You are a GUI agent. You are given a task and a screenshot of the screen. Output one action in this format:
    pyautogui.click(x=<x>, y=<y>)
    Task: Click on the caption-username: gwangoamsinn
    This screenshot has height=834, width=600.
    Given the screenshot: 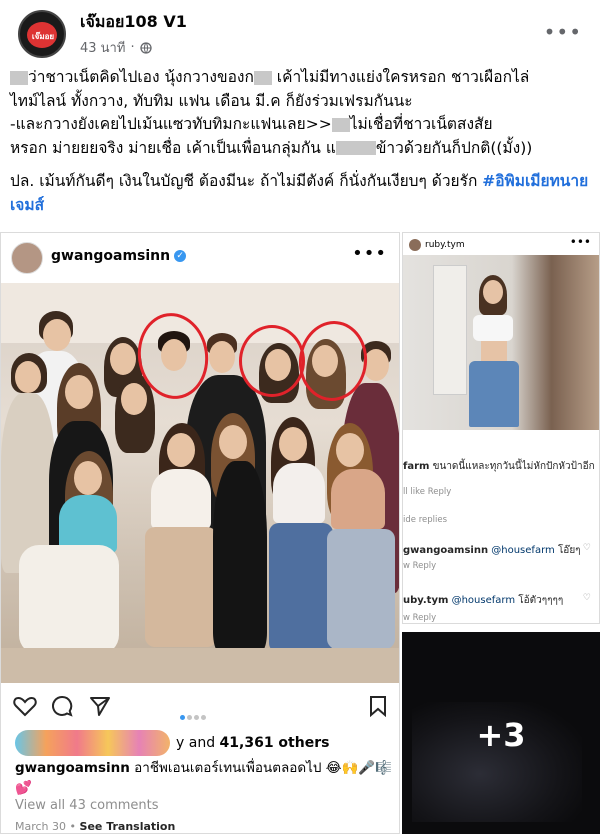 What is the action you would take?
    pyautogui.click(x=72, y=768)
    